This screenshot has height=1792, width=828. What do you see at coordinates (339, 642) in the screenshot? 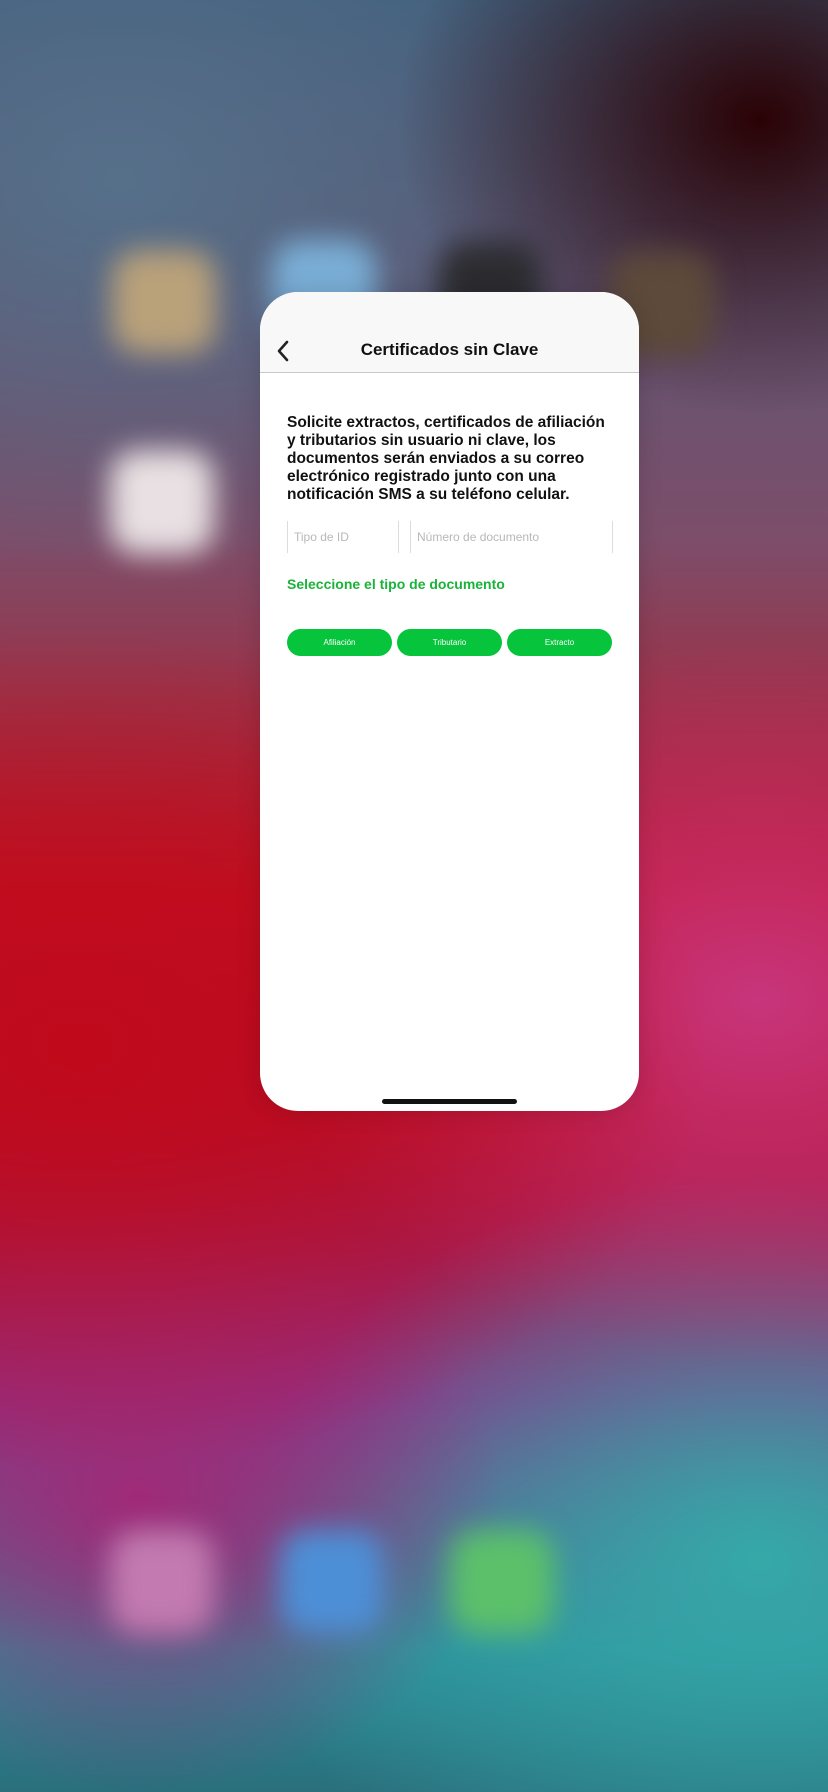
I see `afiliacion-button: Afiliación` at bounding box center [339, 642].